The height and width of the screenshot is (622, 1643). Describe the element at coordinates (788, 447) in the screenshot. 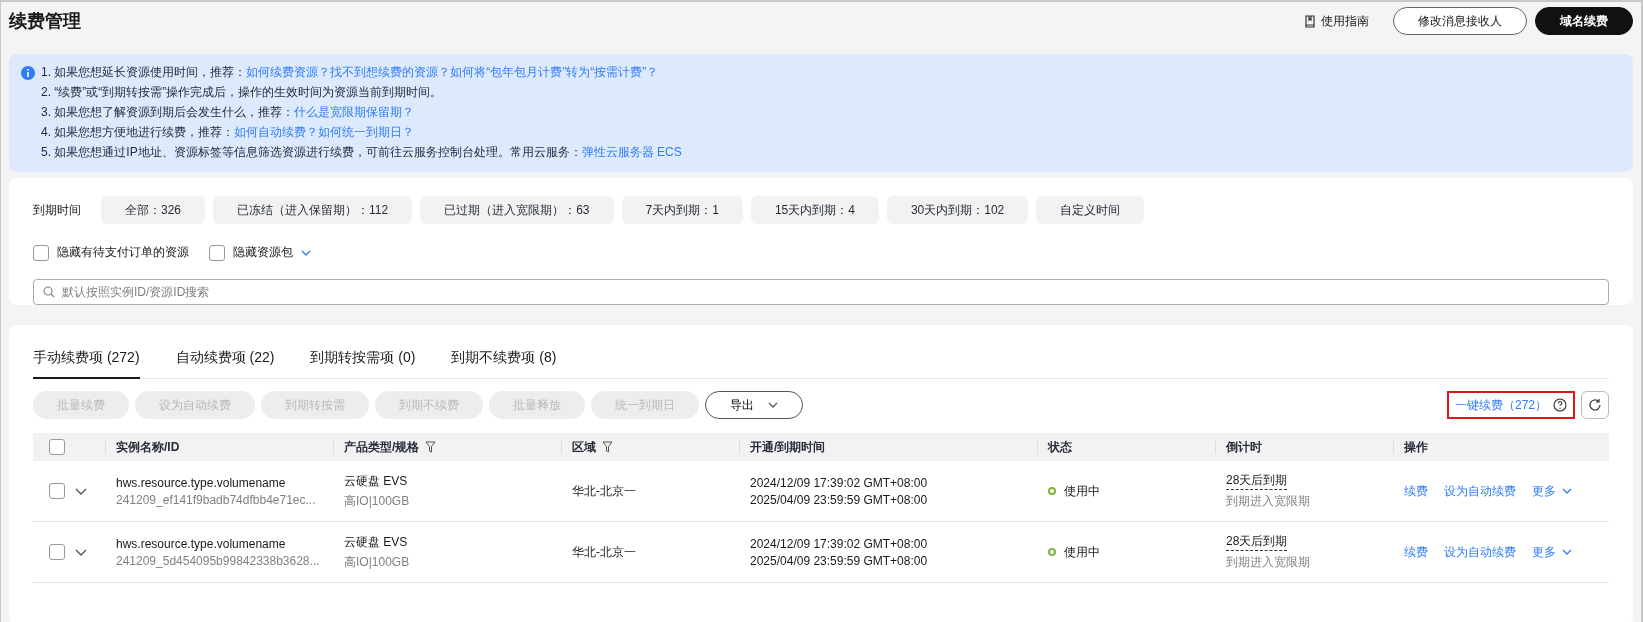

I see `column-header: 开通/到期时间` at that location.